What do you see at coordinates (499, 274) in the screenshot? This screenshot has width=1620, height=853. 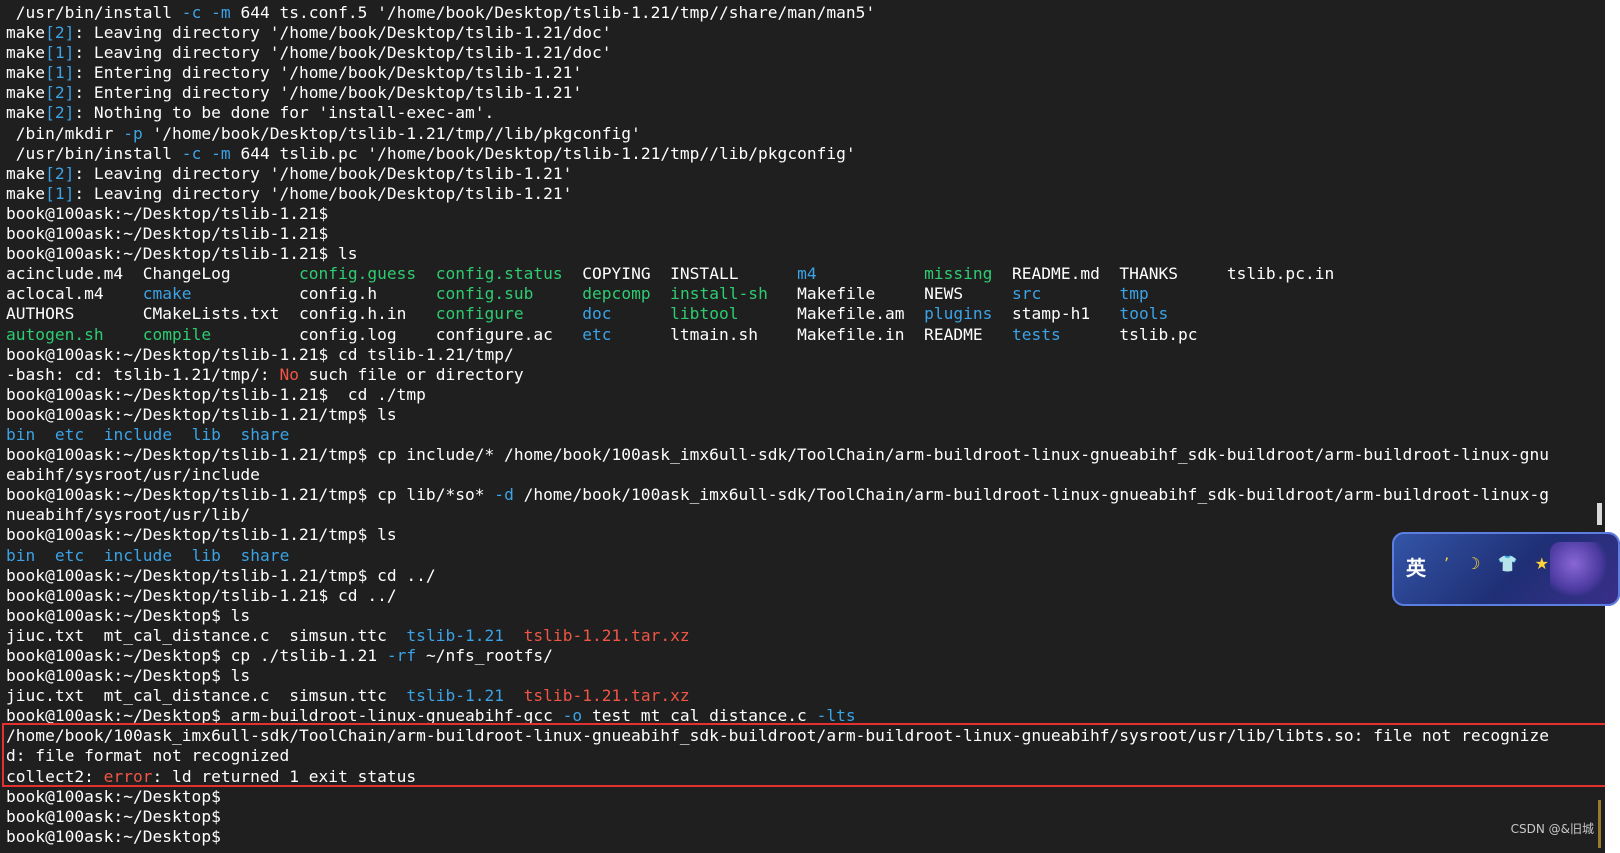 I see `terminal-text: config.status` at bounding box center [499, 274].